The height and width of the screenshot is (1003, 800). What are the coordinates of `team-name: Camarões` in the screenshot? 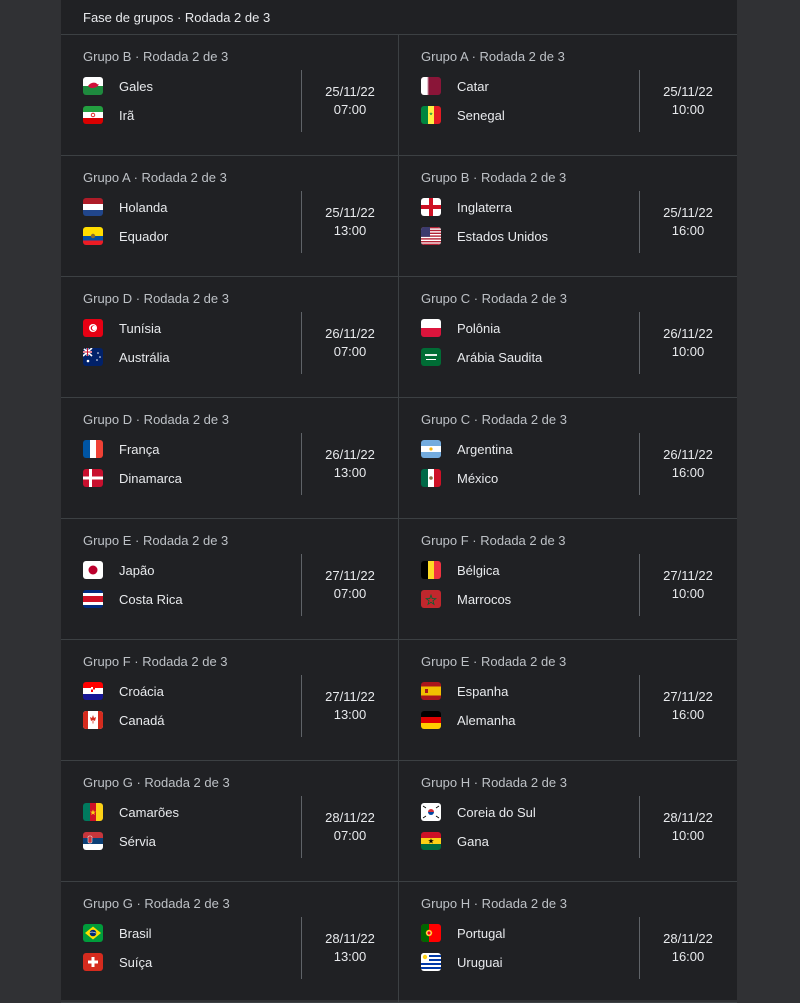 It's located at (149, 812).